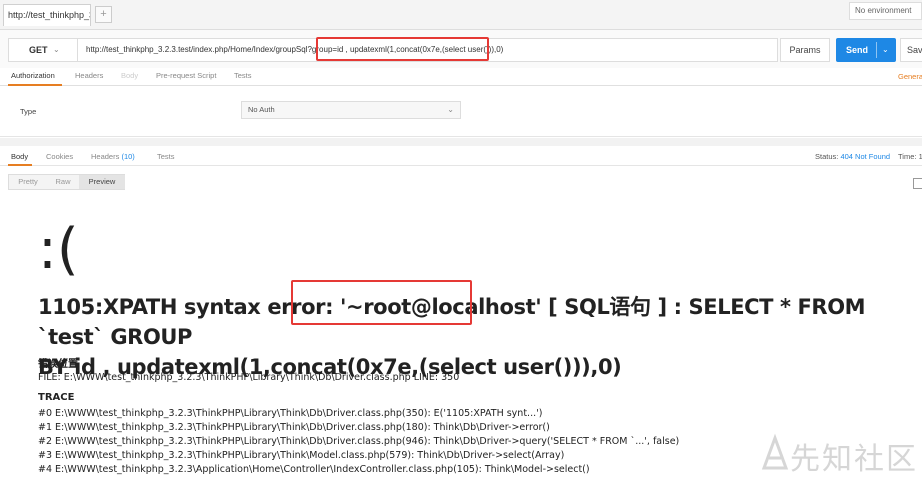 The image size is (922, 479). Describe the element at coordinates (857, 50) in the screenshot. I see `send-label: Send` at that location.